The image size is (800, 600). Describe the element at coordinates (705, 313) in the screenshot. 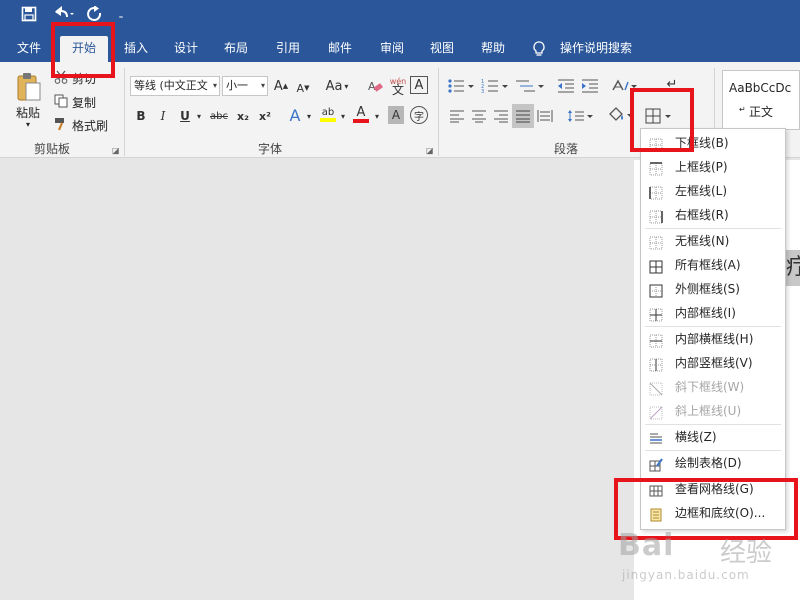

I see `menu-item-label: 内部框线(I)` at that location.